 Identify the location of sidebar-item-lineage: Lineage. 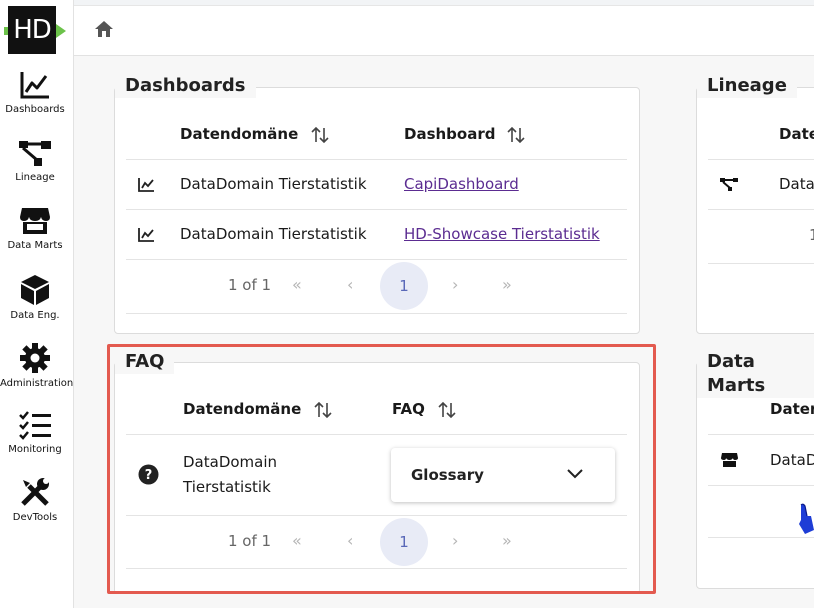
(35, 160).